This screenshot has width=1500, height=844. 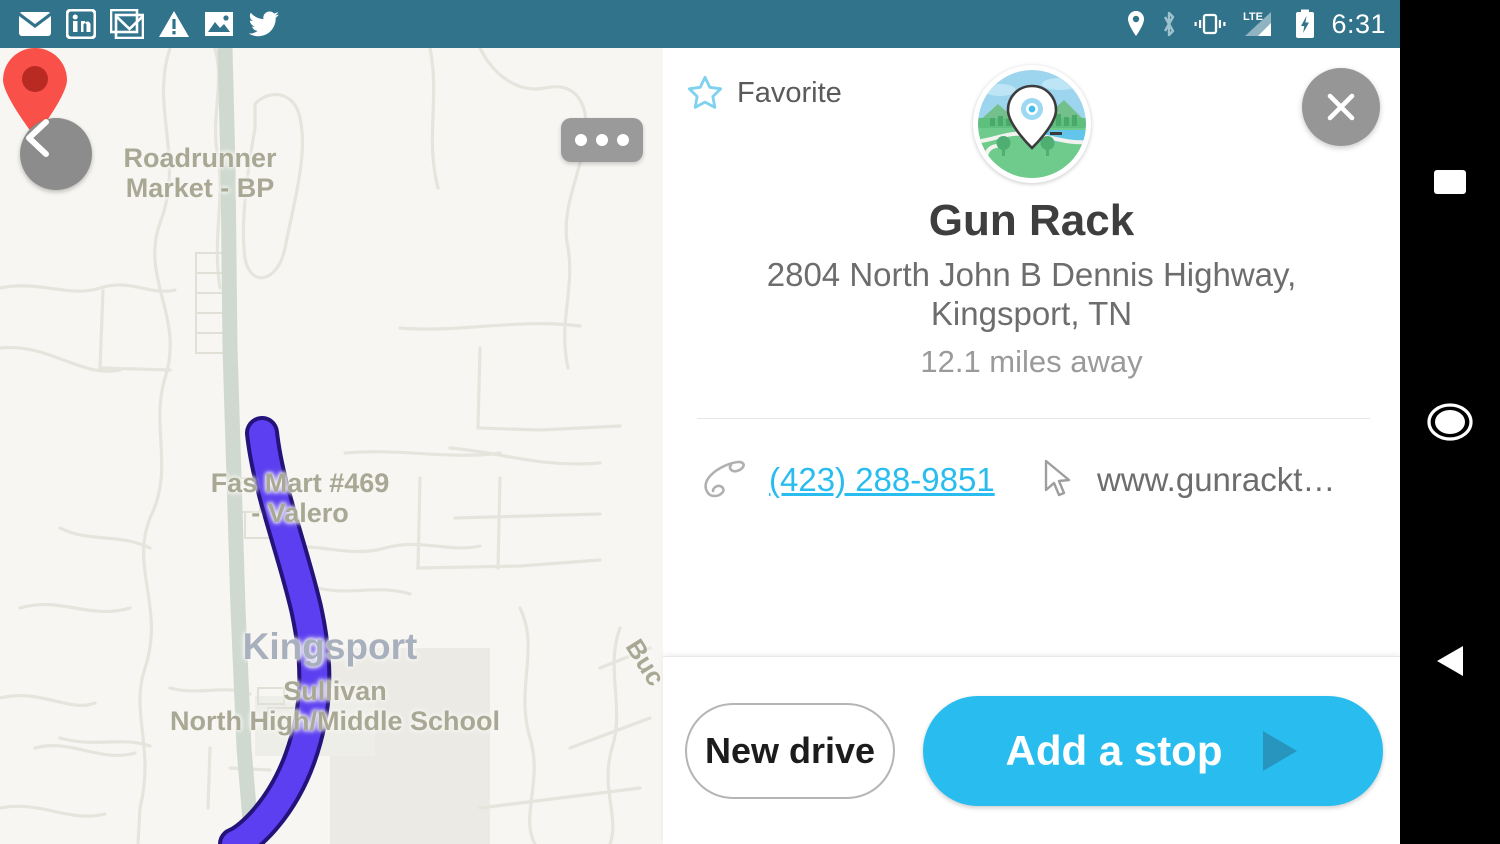 I want to click on star-outline-icon, so click(x=705, y=92).